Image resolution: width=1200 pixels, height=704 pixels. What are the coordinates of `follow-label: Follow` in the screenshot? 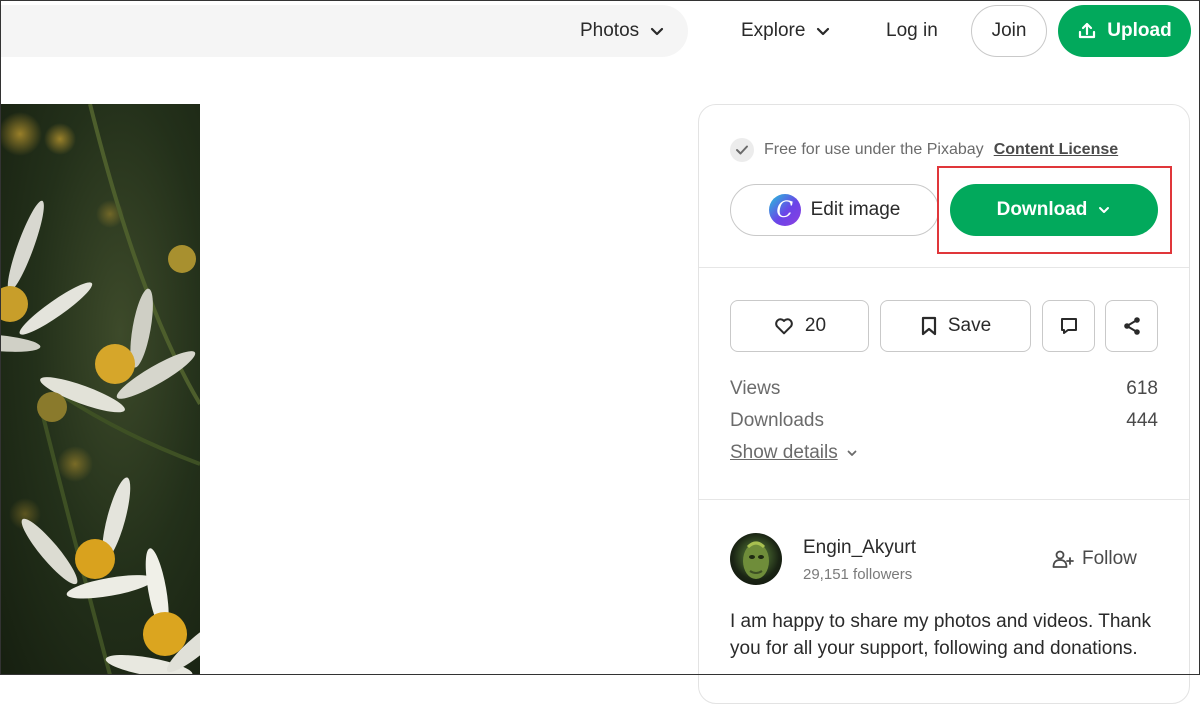 It's located at (1109, 558).